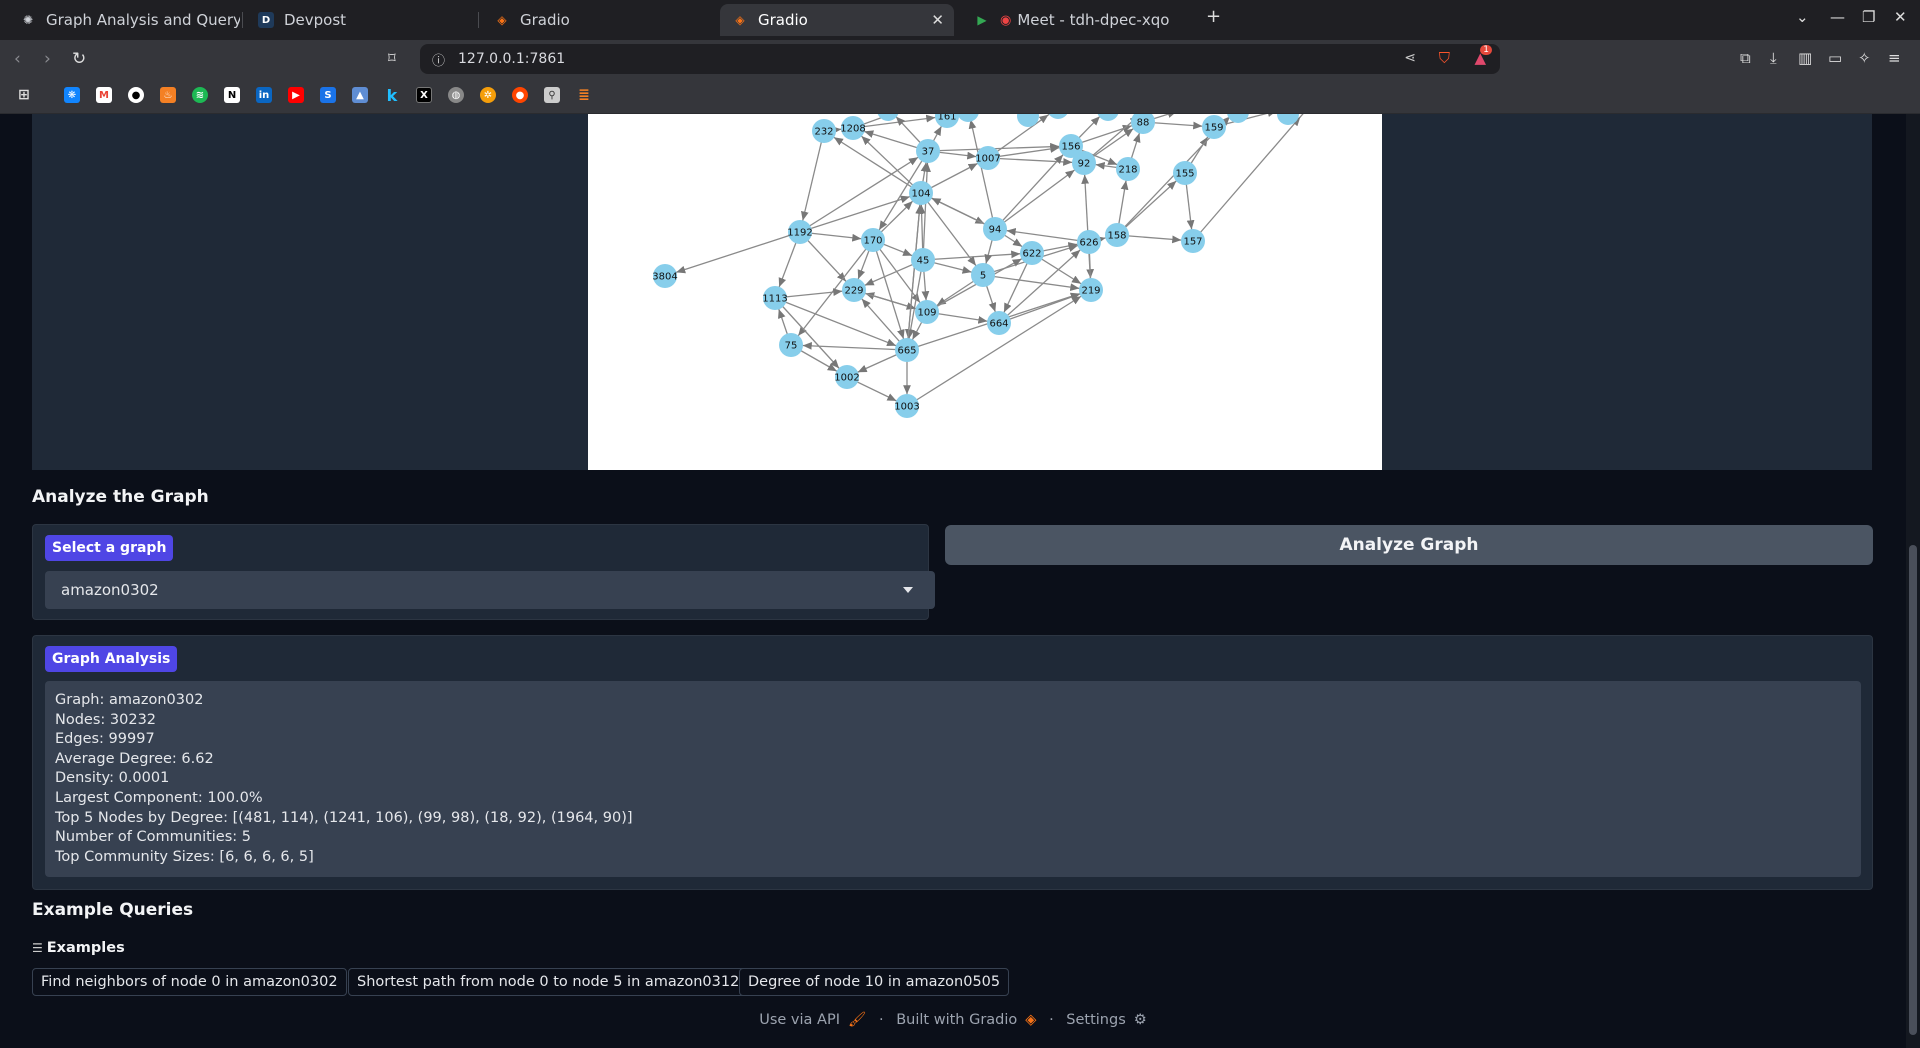 Image resolution: width=1920 pixels, height=1048 pixels. What do you see at coordinates (928, 152) in the screenshot?
I see `graph-node-label: 37` at bounding box center [928, 152].